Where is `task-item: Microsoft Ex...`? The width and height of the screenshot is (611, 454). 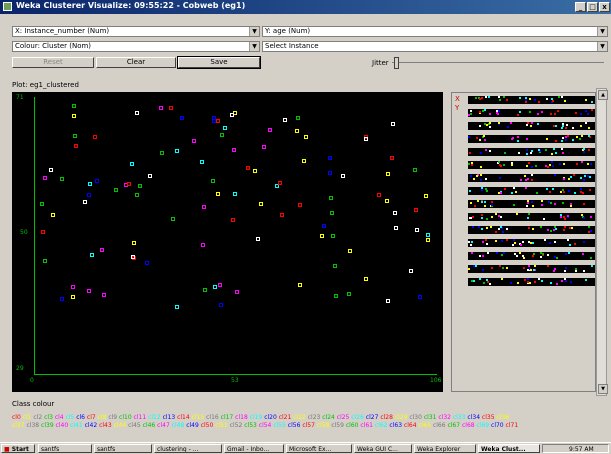
task-item: Microsoft Ex... is located at coordinates (319, 448).